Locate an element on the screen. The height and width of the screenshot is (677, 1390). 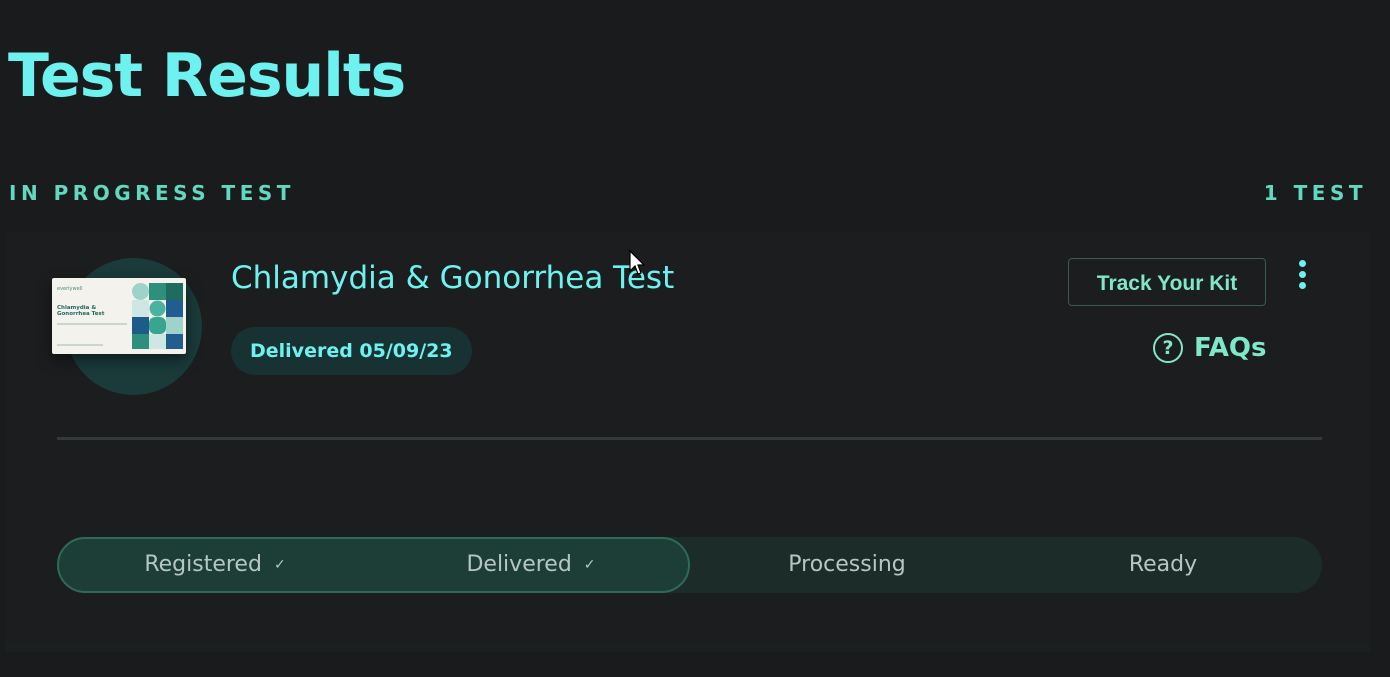
kit-box: everlywell Chlamydia & Gonorrhea Test is located at coordinates (119, 316).